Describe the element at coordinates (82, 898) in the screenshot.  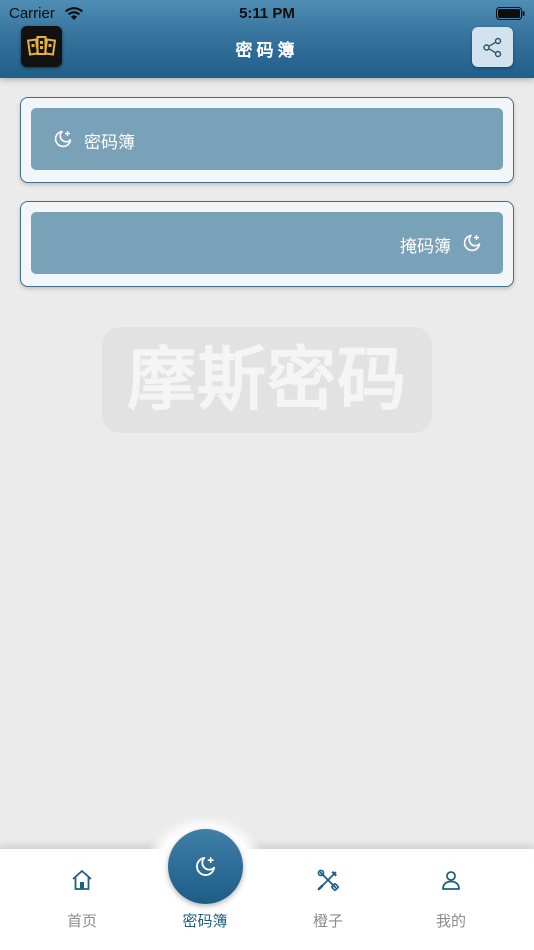
I see `tab-home: 首页` at that location.